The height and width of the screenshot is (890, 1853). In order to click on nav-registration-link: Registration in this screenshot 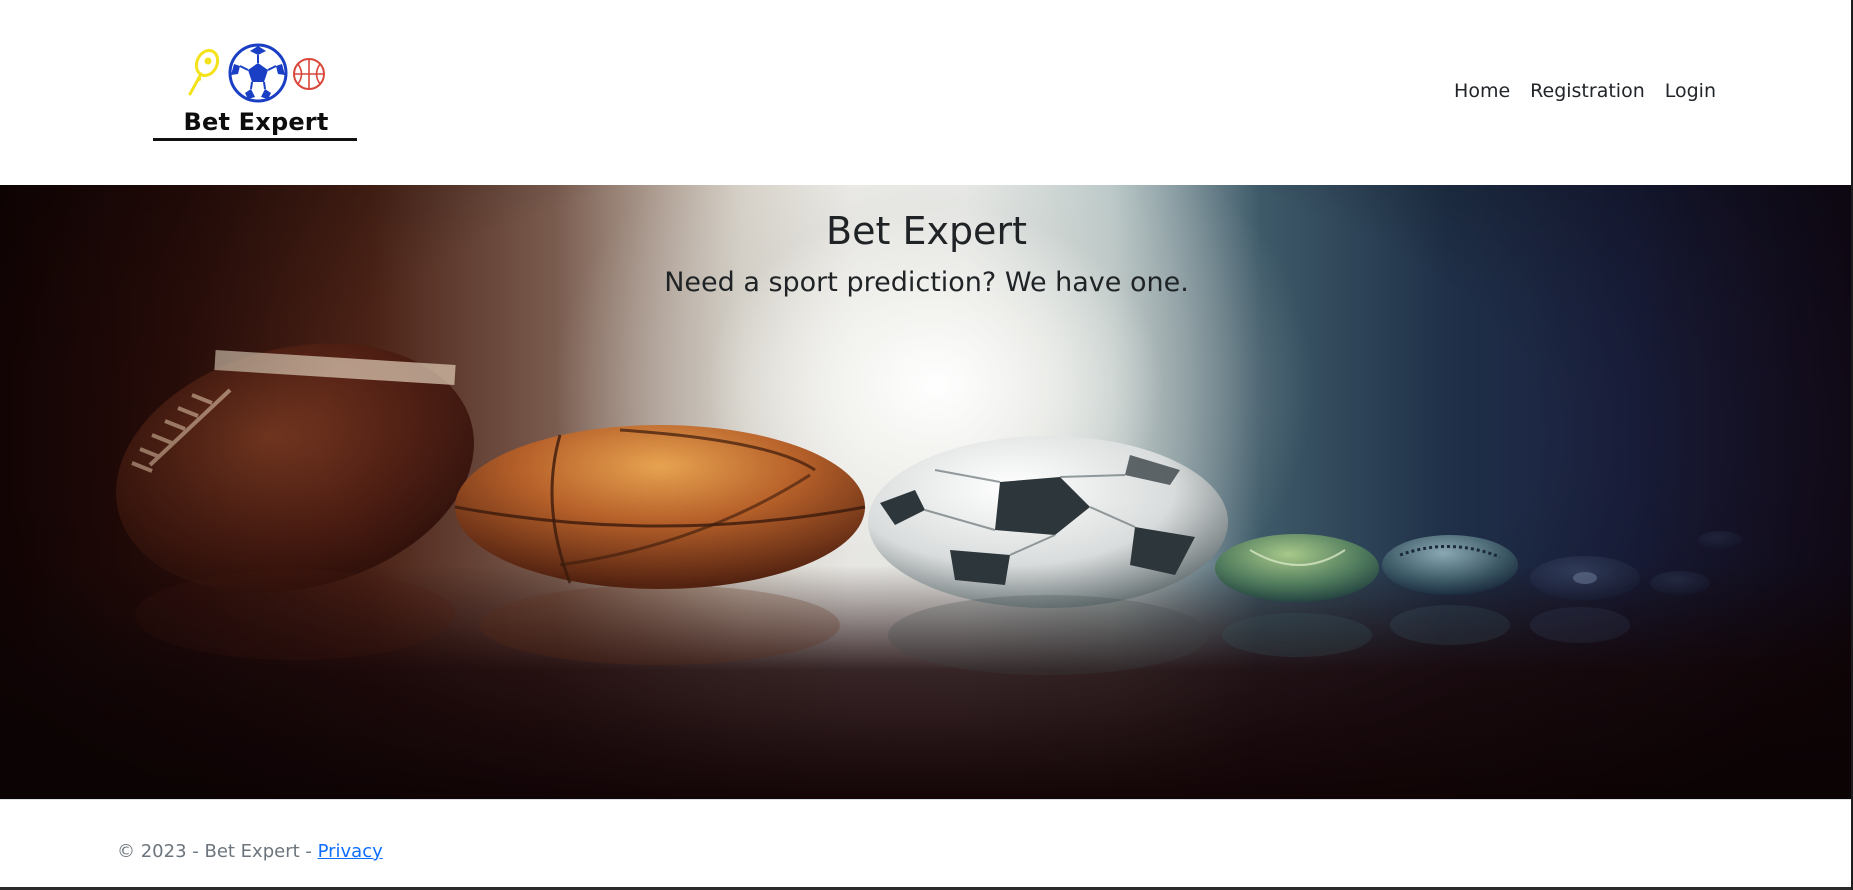, I will do `click(1587, 91)`.